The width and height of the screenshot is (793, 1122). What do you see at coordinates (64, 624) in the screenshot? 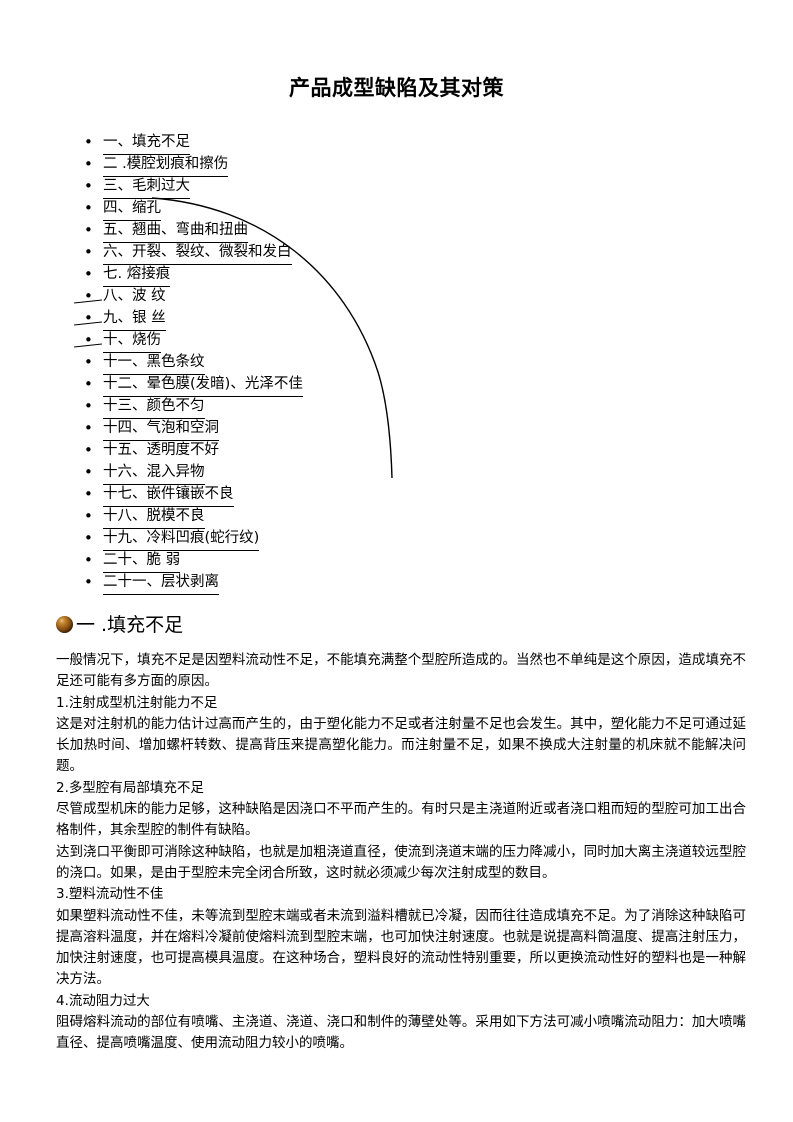
I see `brown-sphere-icon` at bounding box center [64, 624].